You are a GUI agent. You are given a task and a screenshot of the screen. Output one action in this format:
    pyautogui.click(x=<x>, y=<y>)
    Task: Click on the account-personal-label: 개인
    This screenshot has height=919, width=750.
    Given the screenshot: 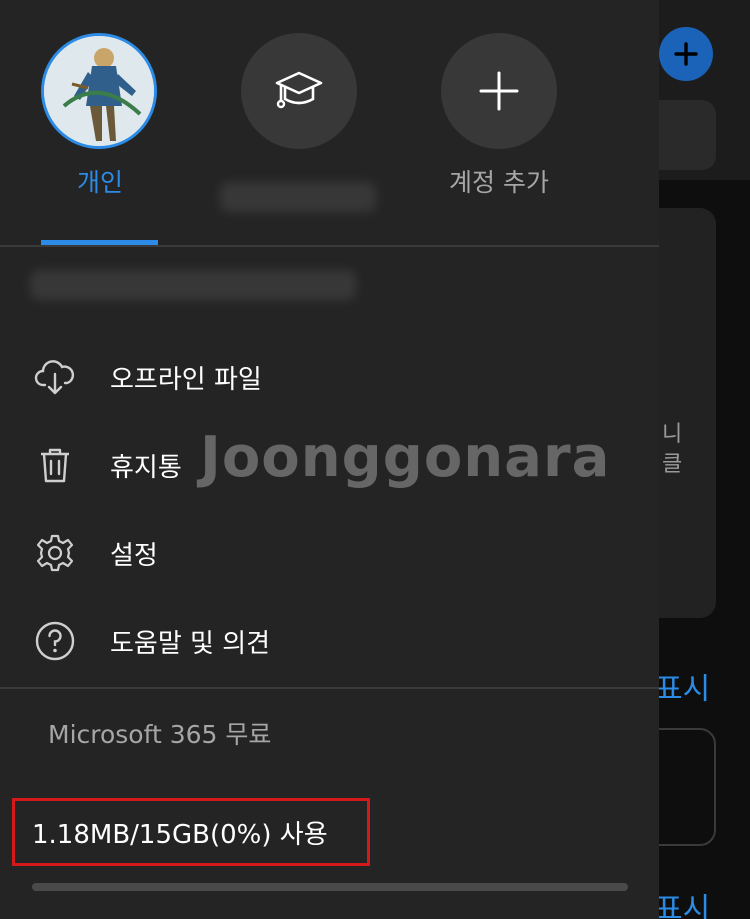 What is the action you would take?
    pyautogui.click(x=100, y=181)
    